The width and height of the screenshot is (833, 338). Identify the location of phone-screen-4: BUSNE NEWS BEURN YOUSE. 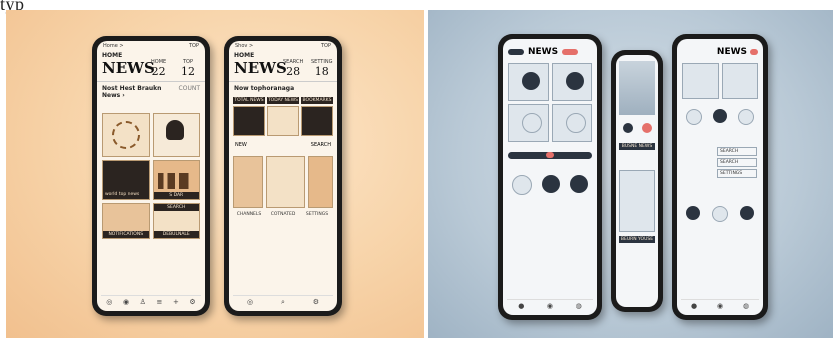
(637, 181).